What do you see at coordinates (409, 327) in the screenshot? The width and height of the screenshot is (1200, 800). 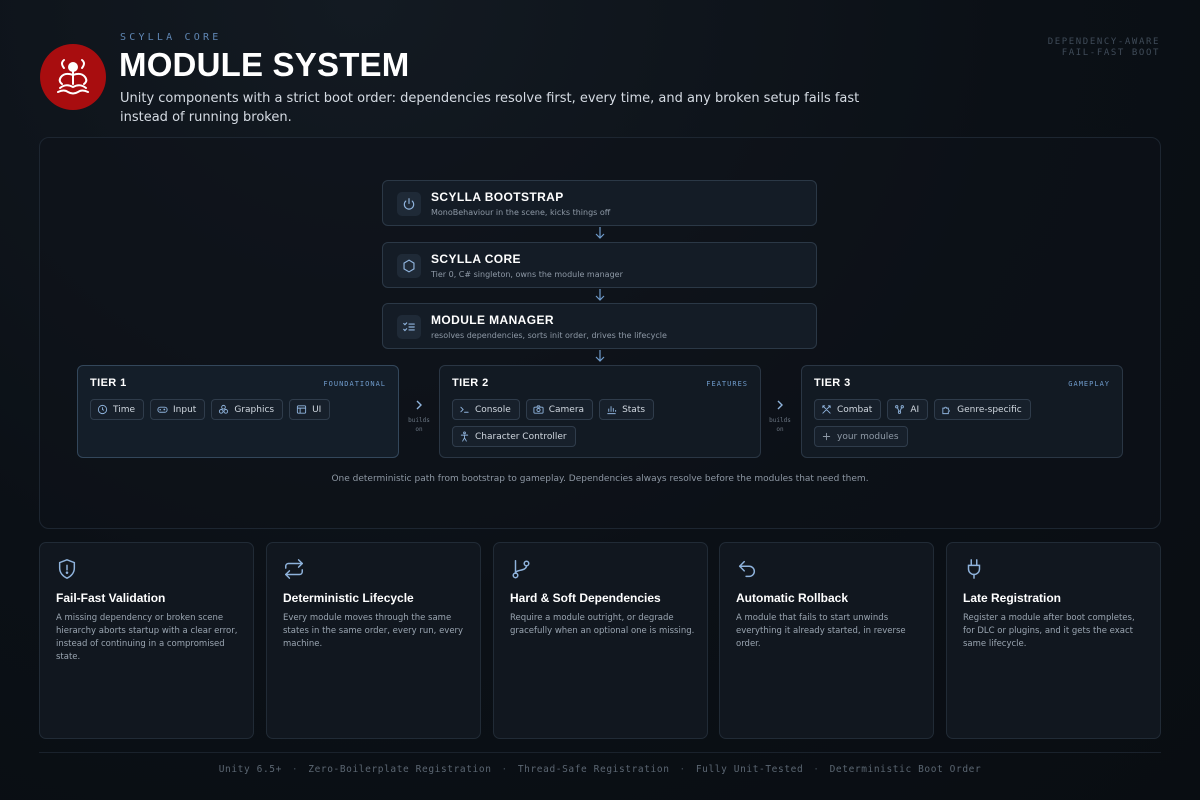 I see `checklist-icon` at bounding box center [409, 327].